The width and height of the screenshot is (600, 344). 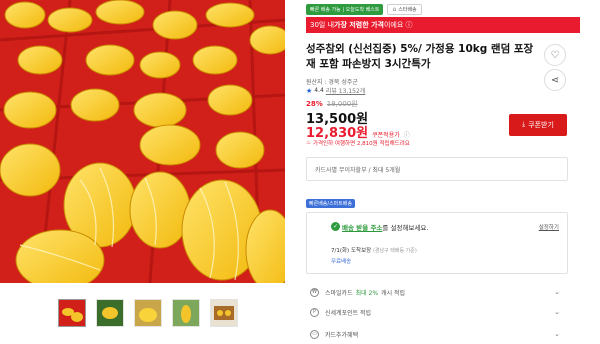 I want to click on delivery-address-prompt: 배송 받을 주소를 설정해보세요., so click(x=385, y=227).